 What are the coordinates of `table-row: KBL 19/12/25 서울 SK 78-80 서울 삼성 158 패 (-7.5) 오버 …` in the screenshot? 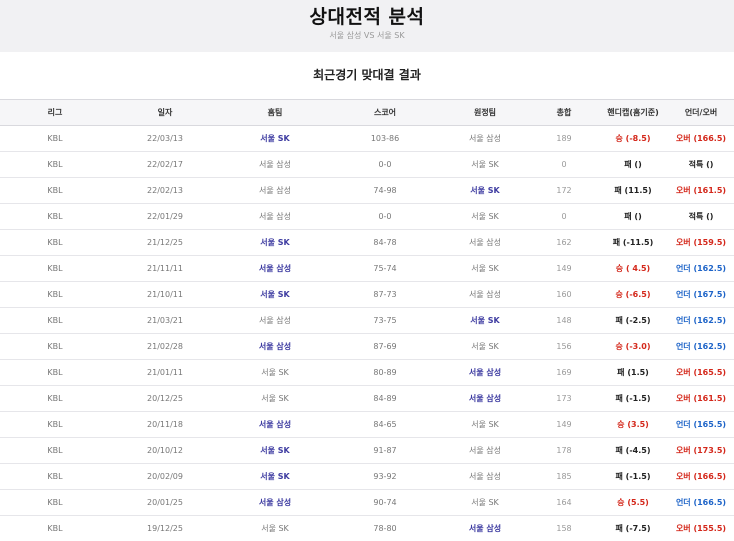 It's located at (367, 528).